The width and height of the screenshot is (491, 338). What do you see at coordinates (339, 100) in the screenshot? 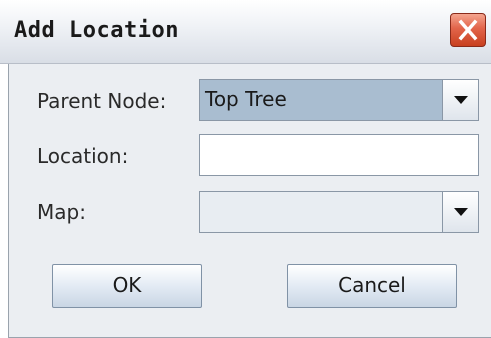
I see `parent-node-dropdown: Top Tree` at bounding box center [339, 100].